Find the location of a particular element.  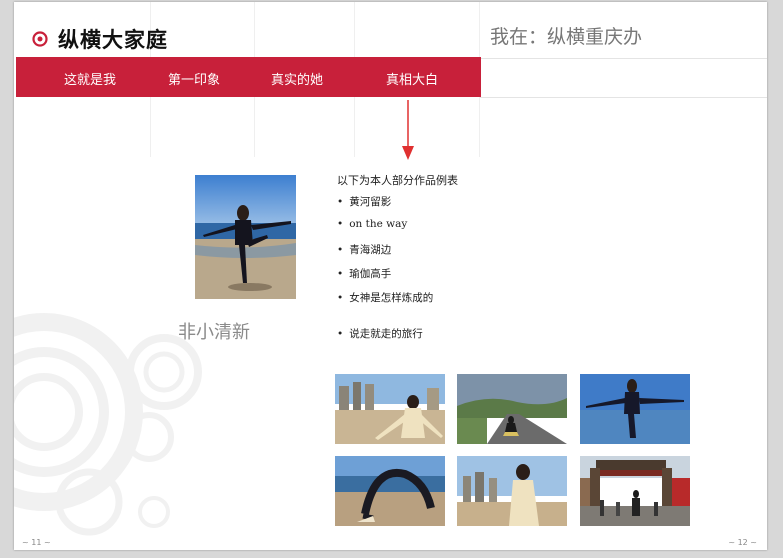

list-item: • 女神是怎样炼成的 is located at coordinates (385, 298).